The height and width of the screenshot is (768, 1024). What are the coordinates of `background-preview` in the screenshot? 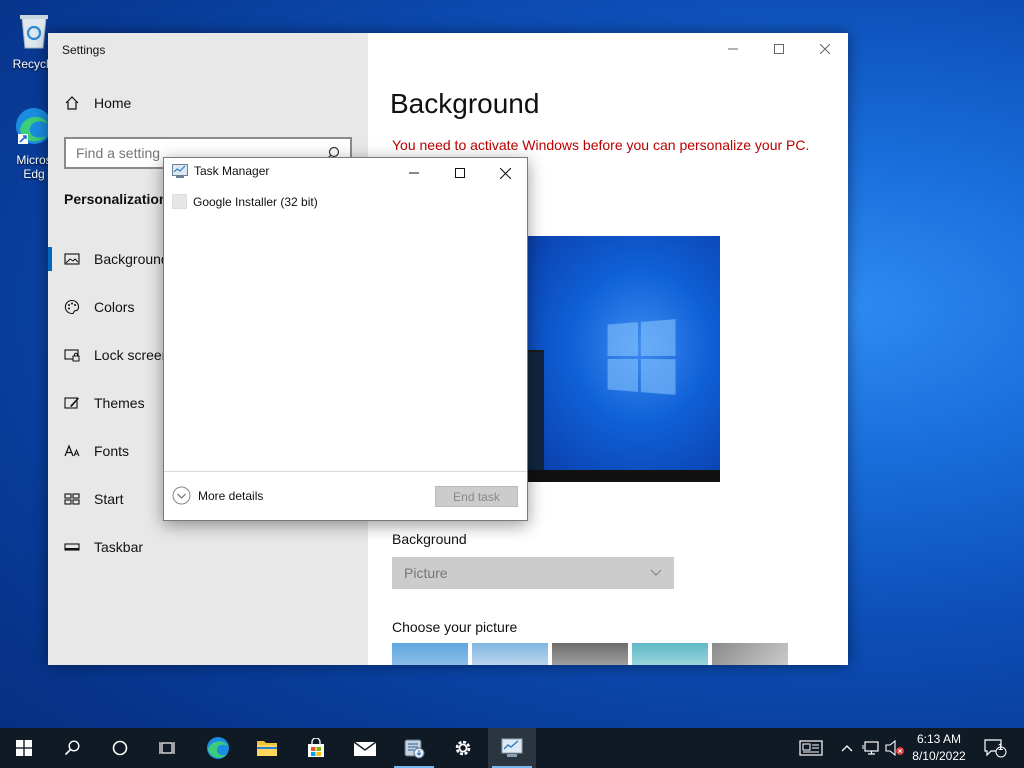 It's located at (620, 359).